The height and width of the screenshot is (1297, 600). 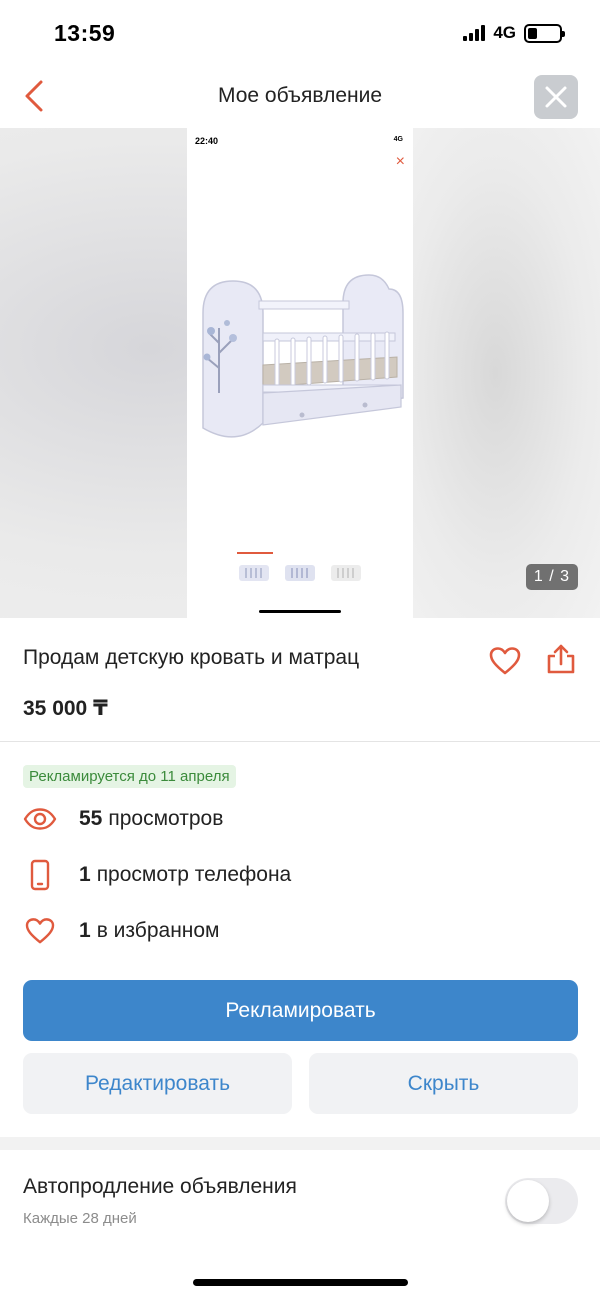 What do you see at coordinates (300, 680) in the screenshot?
I see `ad-header: Продам детскую кровать и матрац 35 000 ₸` at bounding box center [300, 680].